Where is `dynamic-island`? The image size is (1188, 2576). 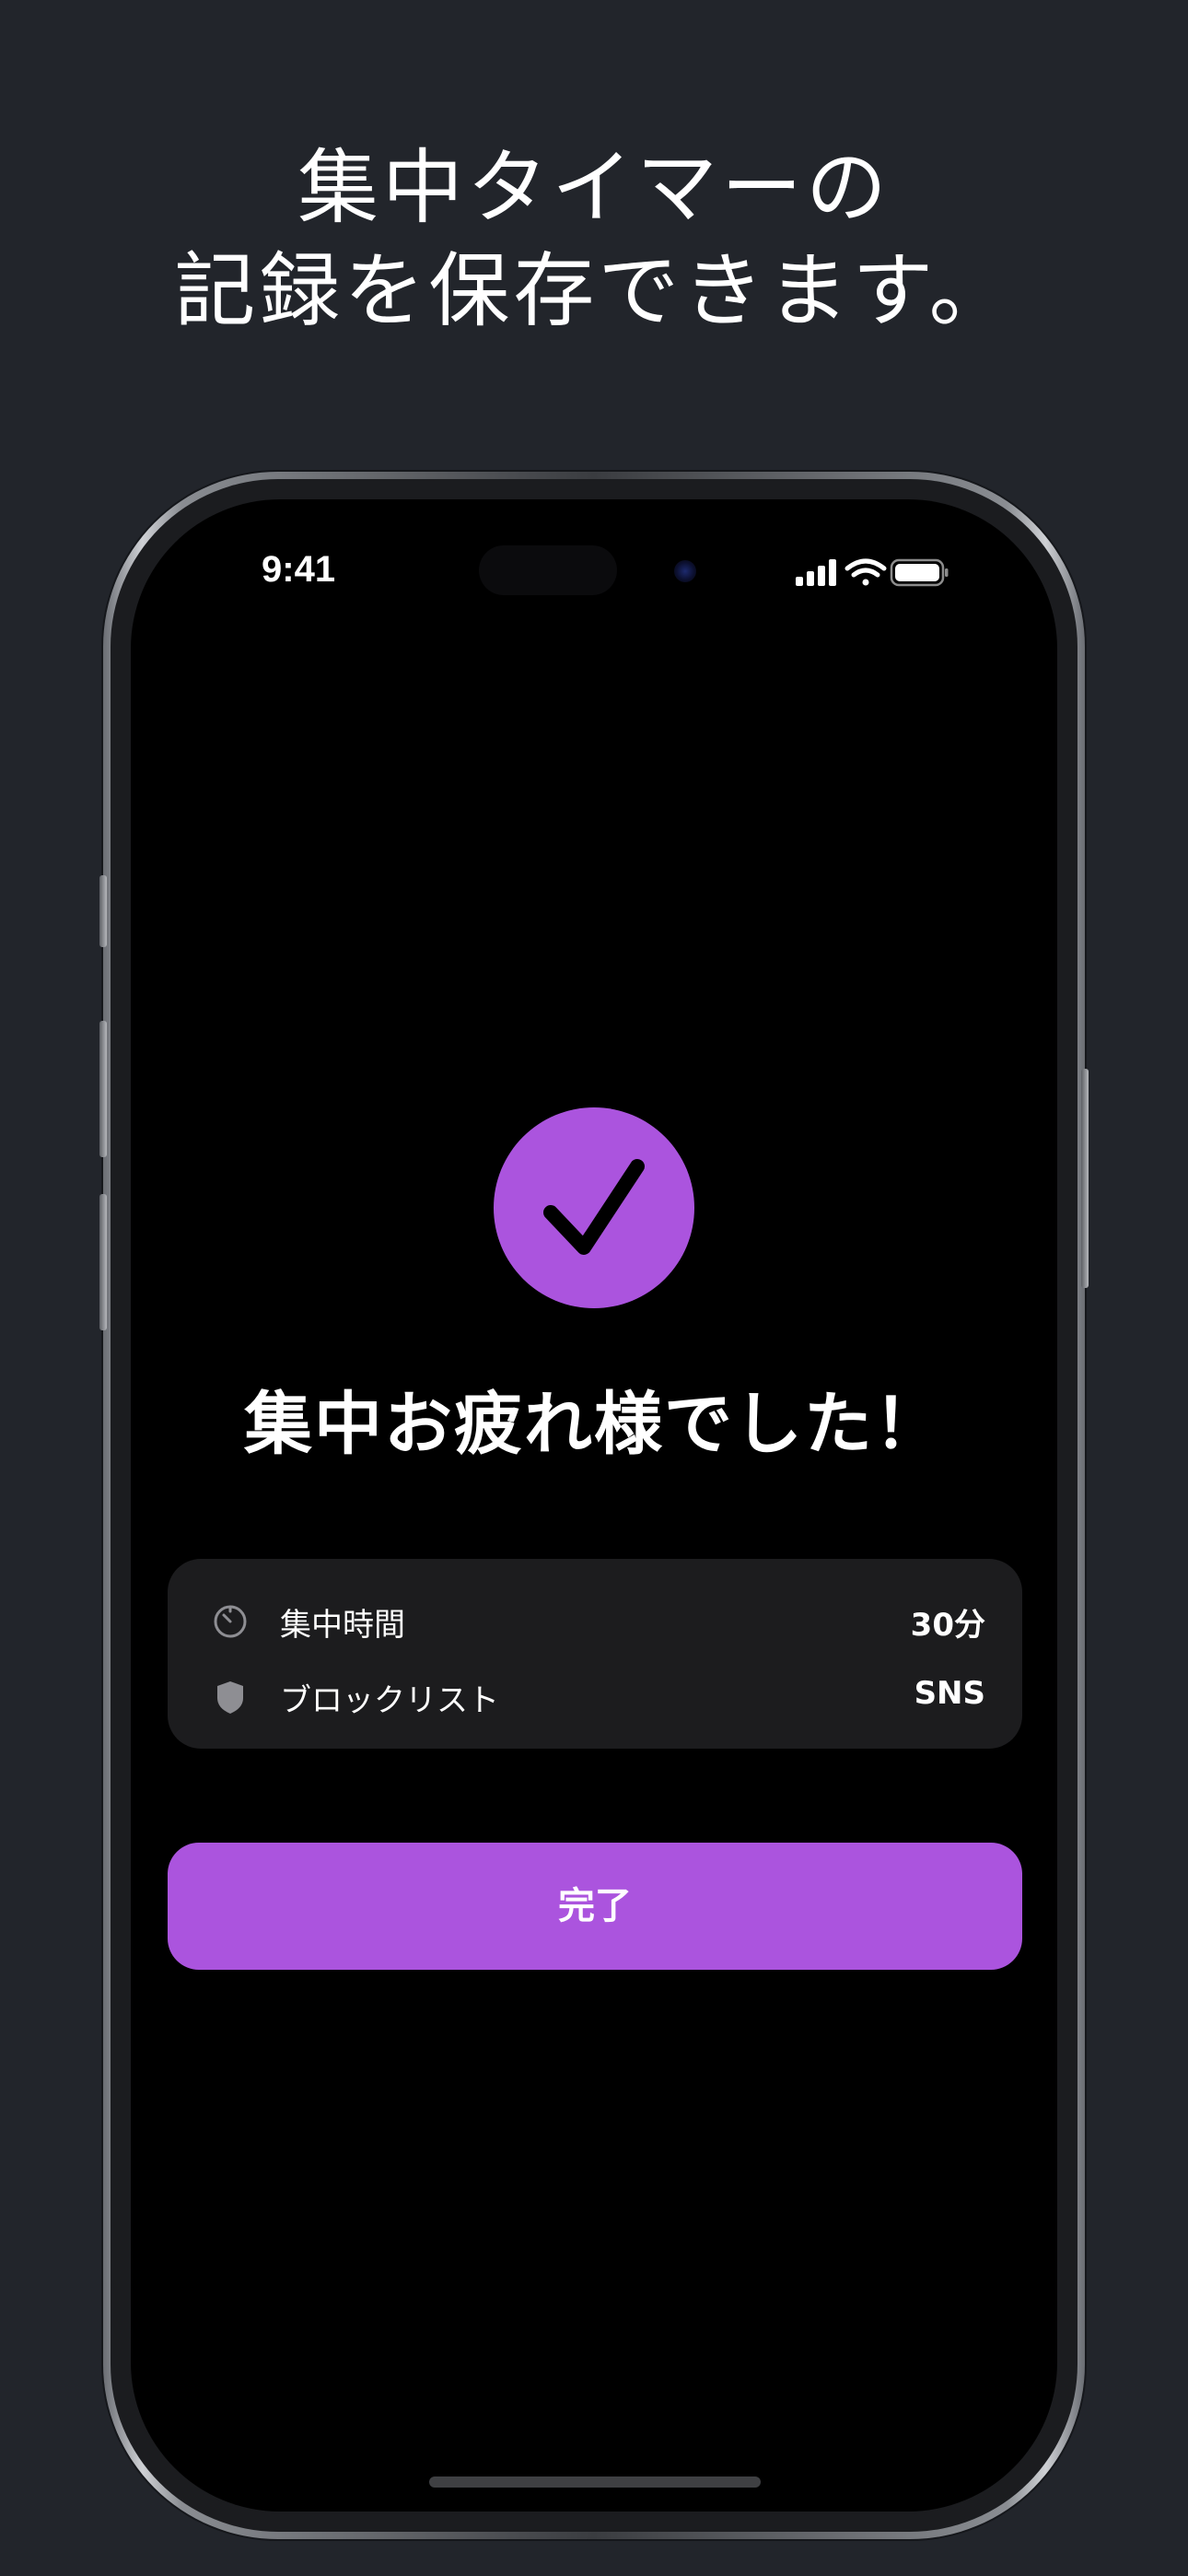 dynamic-island is located at coordinates (548, 570).